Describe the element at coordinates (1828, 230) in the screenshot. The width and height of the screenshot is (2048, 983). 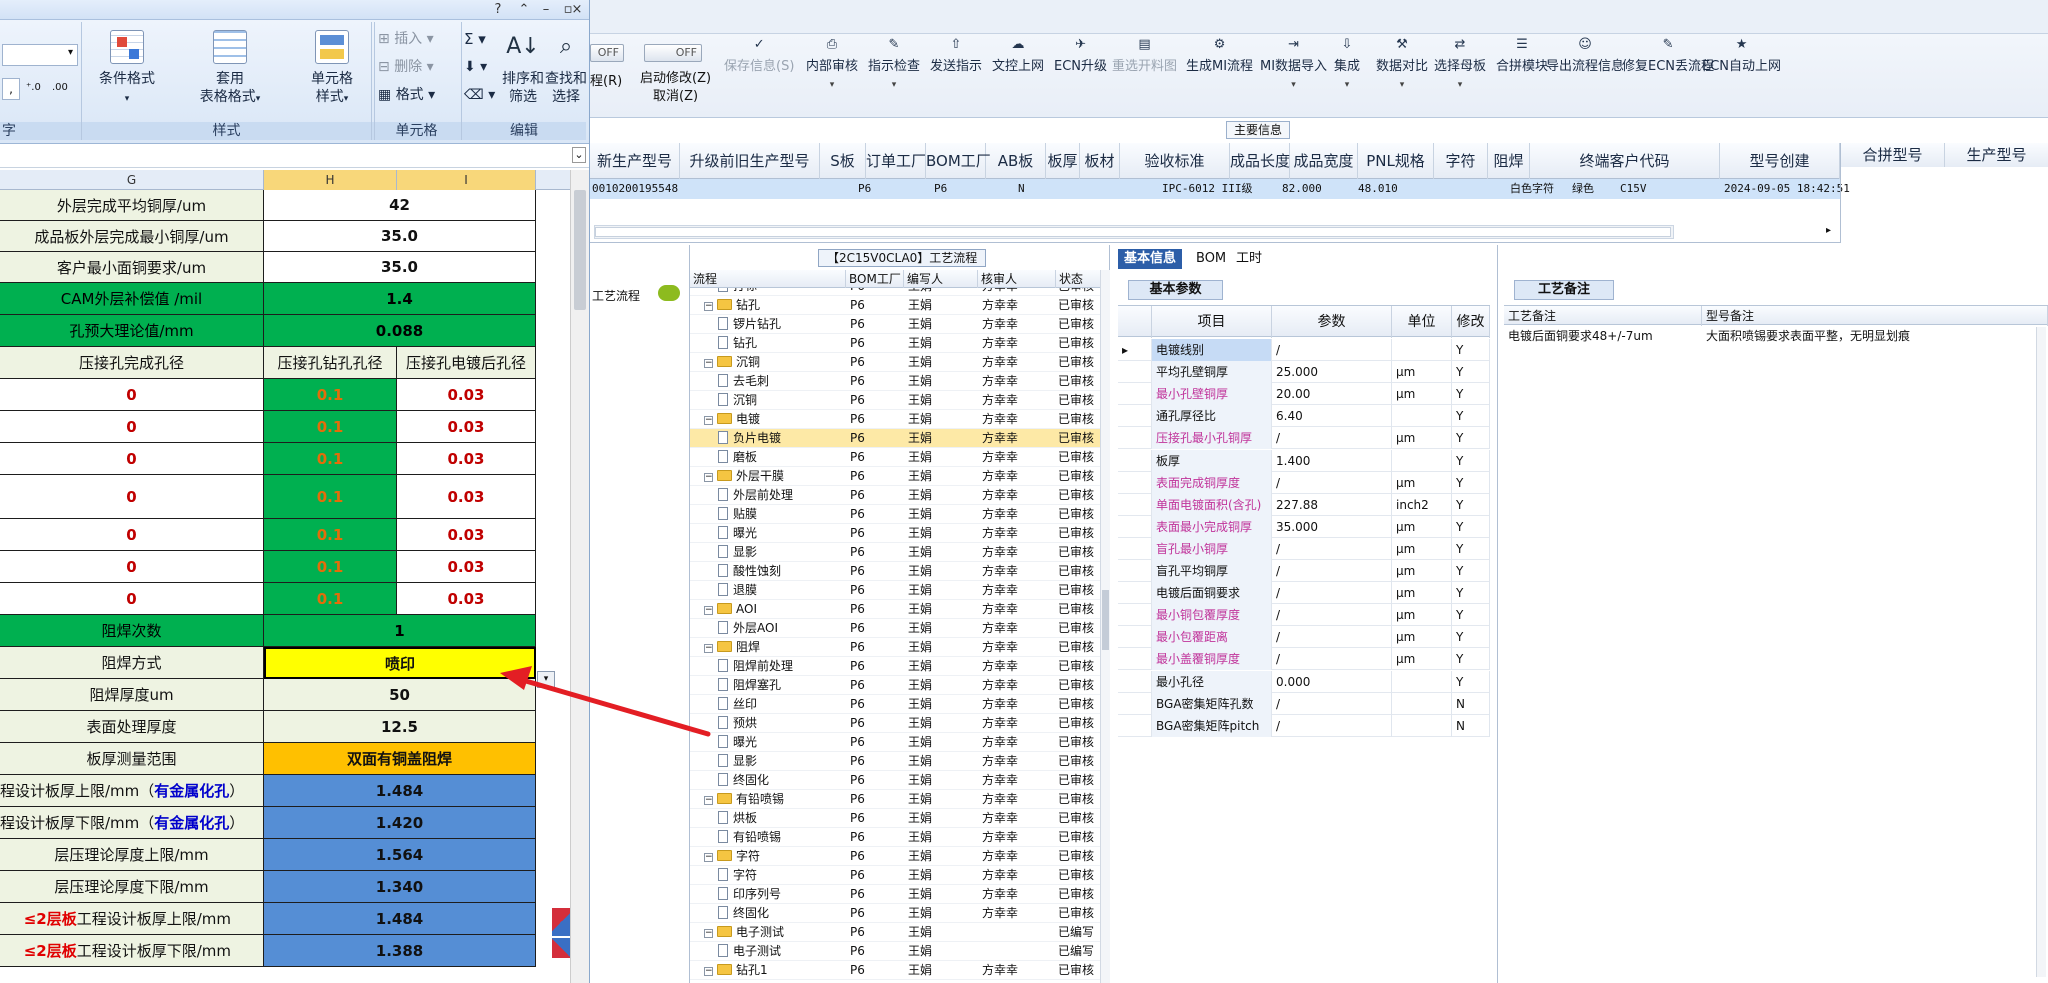
I see `scroll-right-icon: ▸` at that location.